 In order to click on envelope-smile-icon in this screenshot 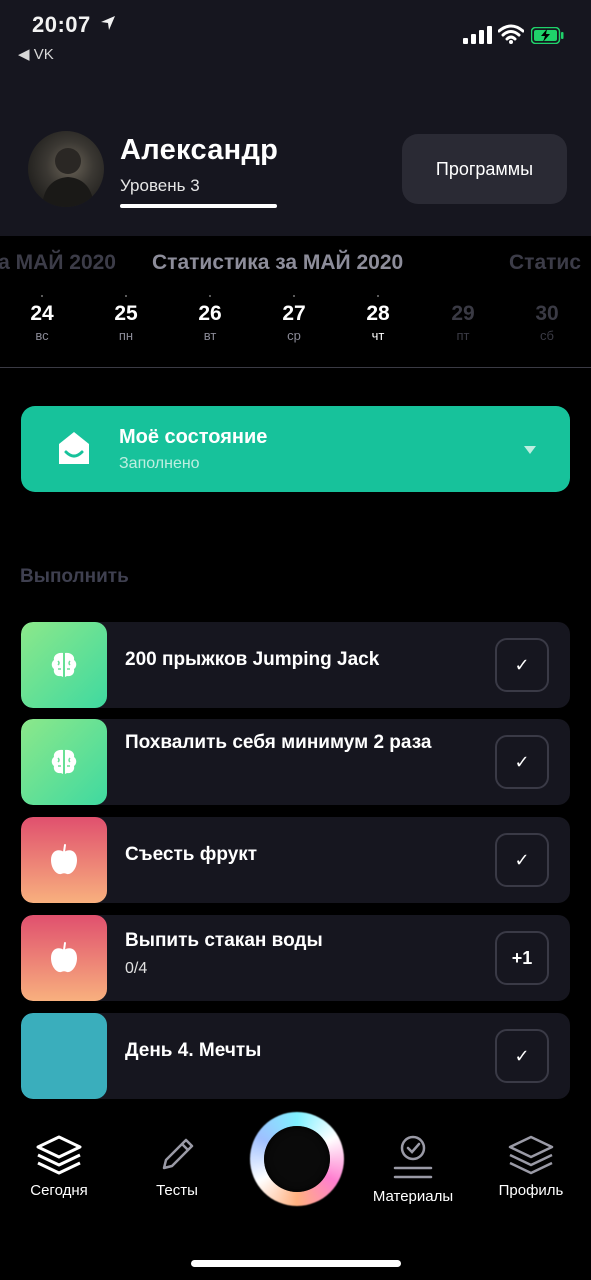, I will do `click(74, 448)`.